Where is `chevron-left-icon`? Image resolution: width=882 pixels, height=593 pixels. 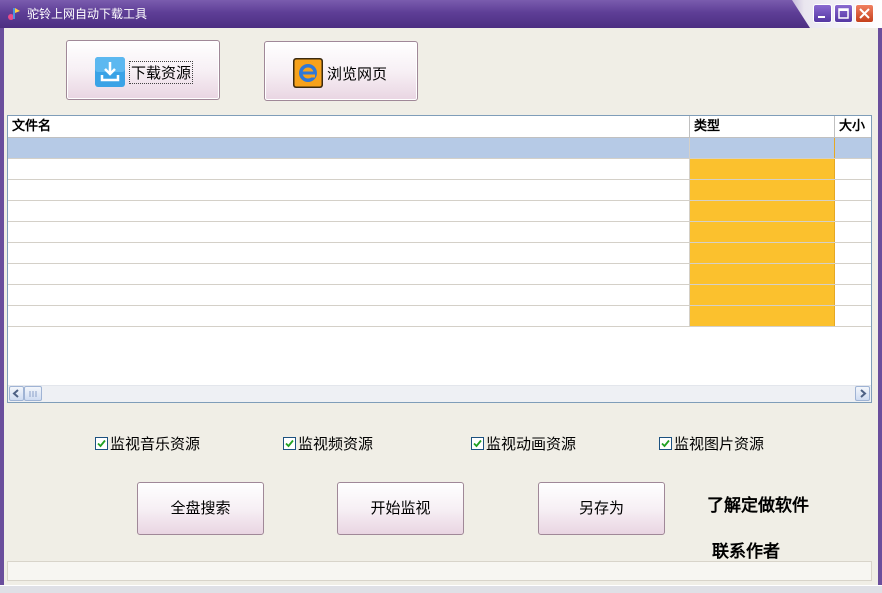
chevron-left-icon is located at coordinates (15, 393).